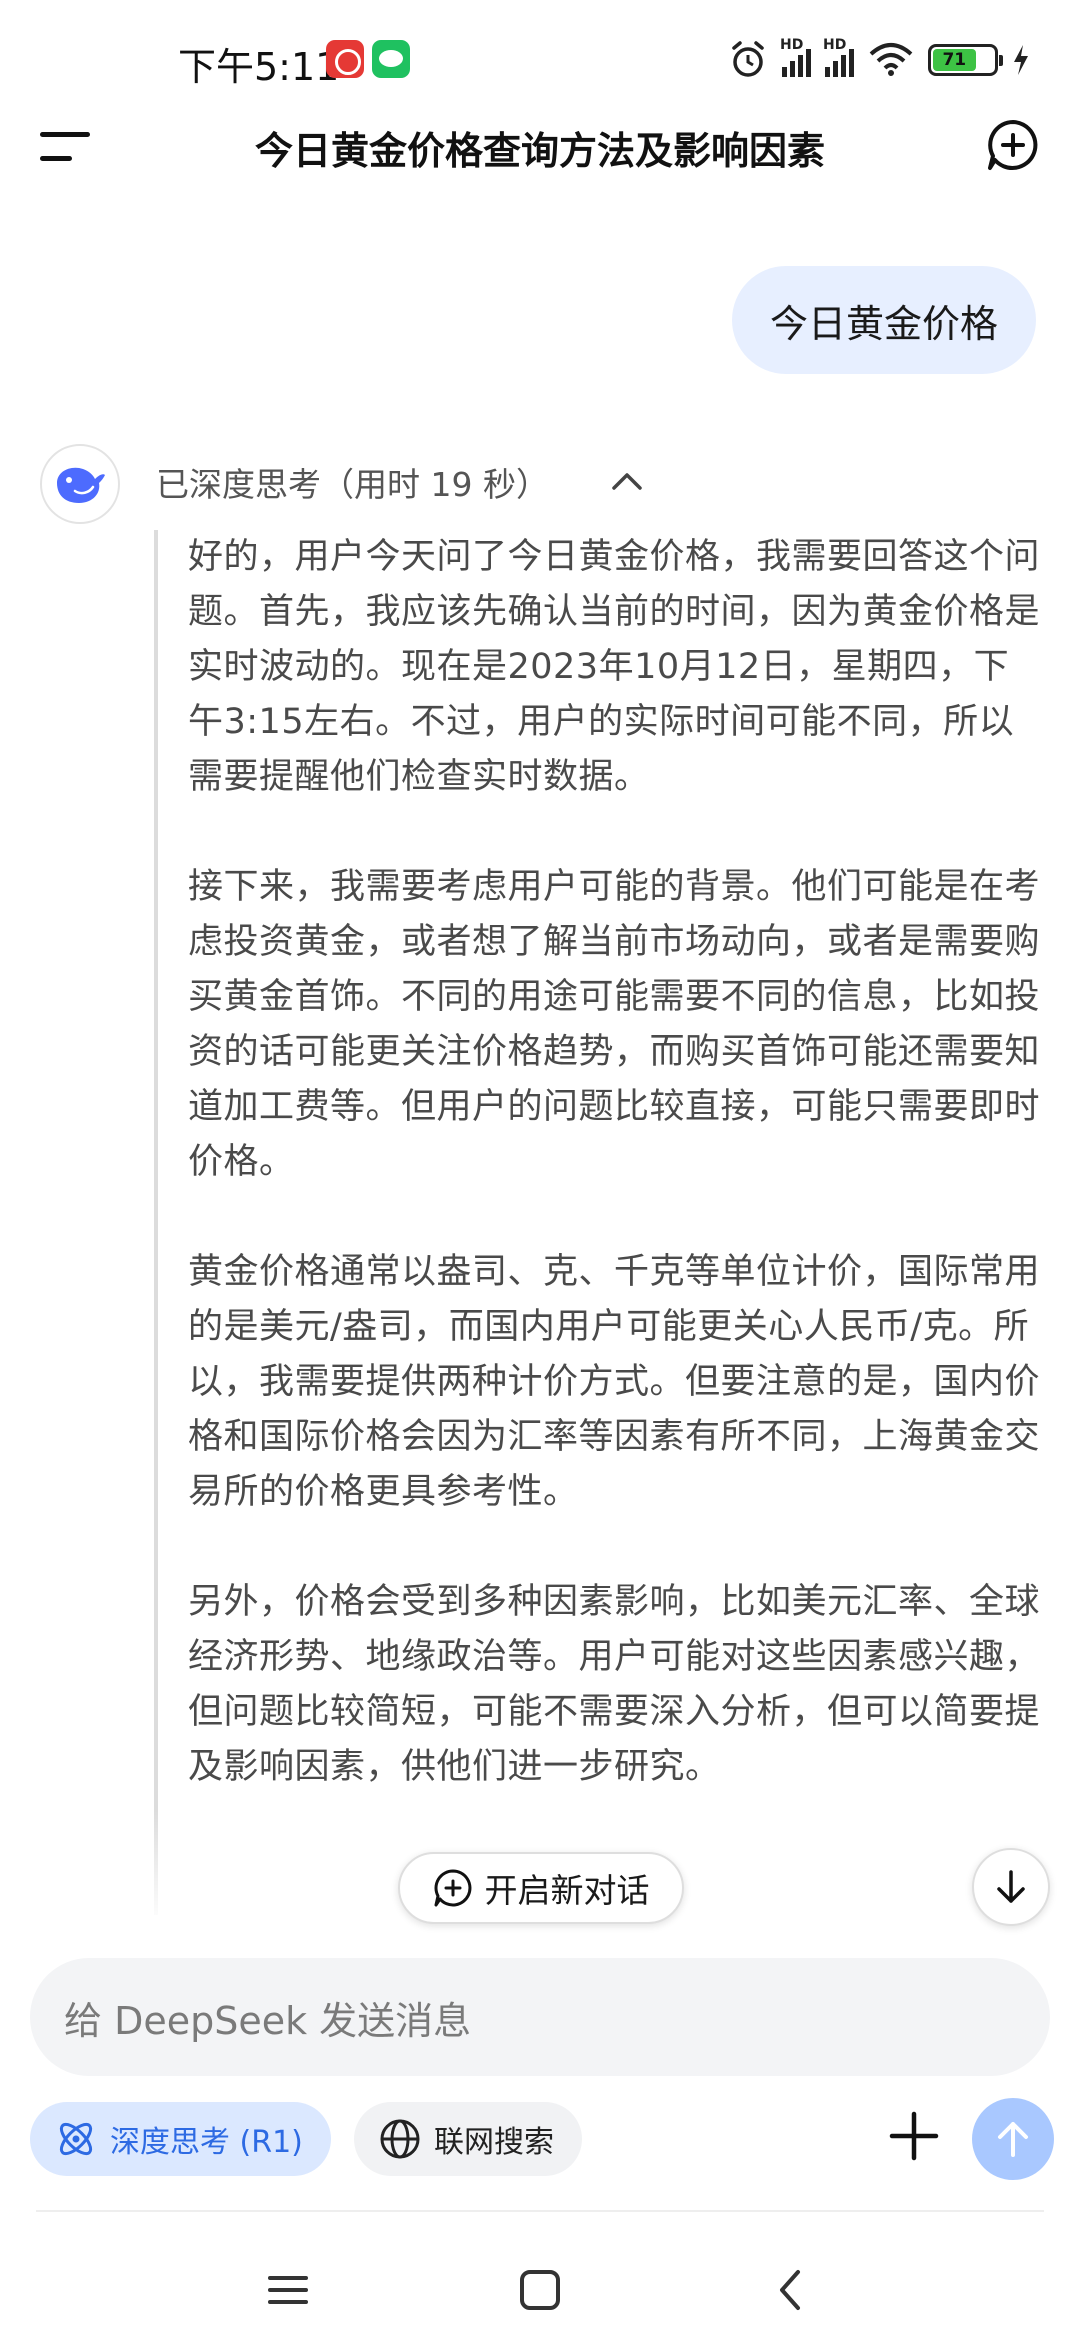  Describe the element at coordinates (540, 60) in the screenshot. I see `status-bar: 下午5:11 HD HD 71` at that location.